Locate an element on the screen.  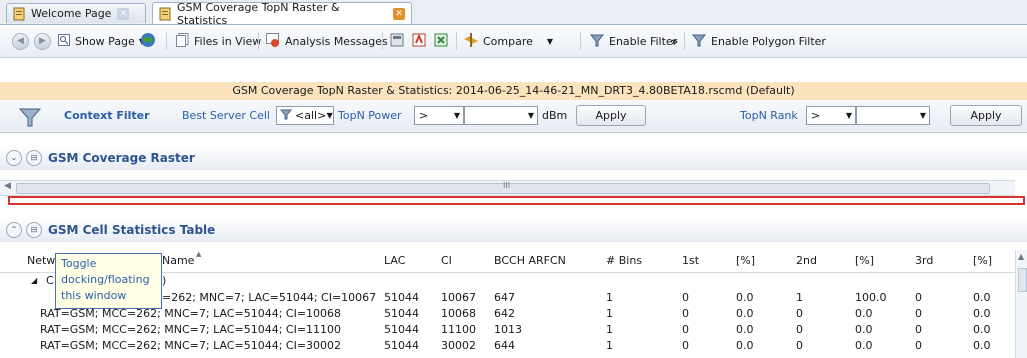
power-unit-label: dBm is located at coordinates (555, 115).